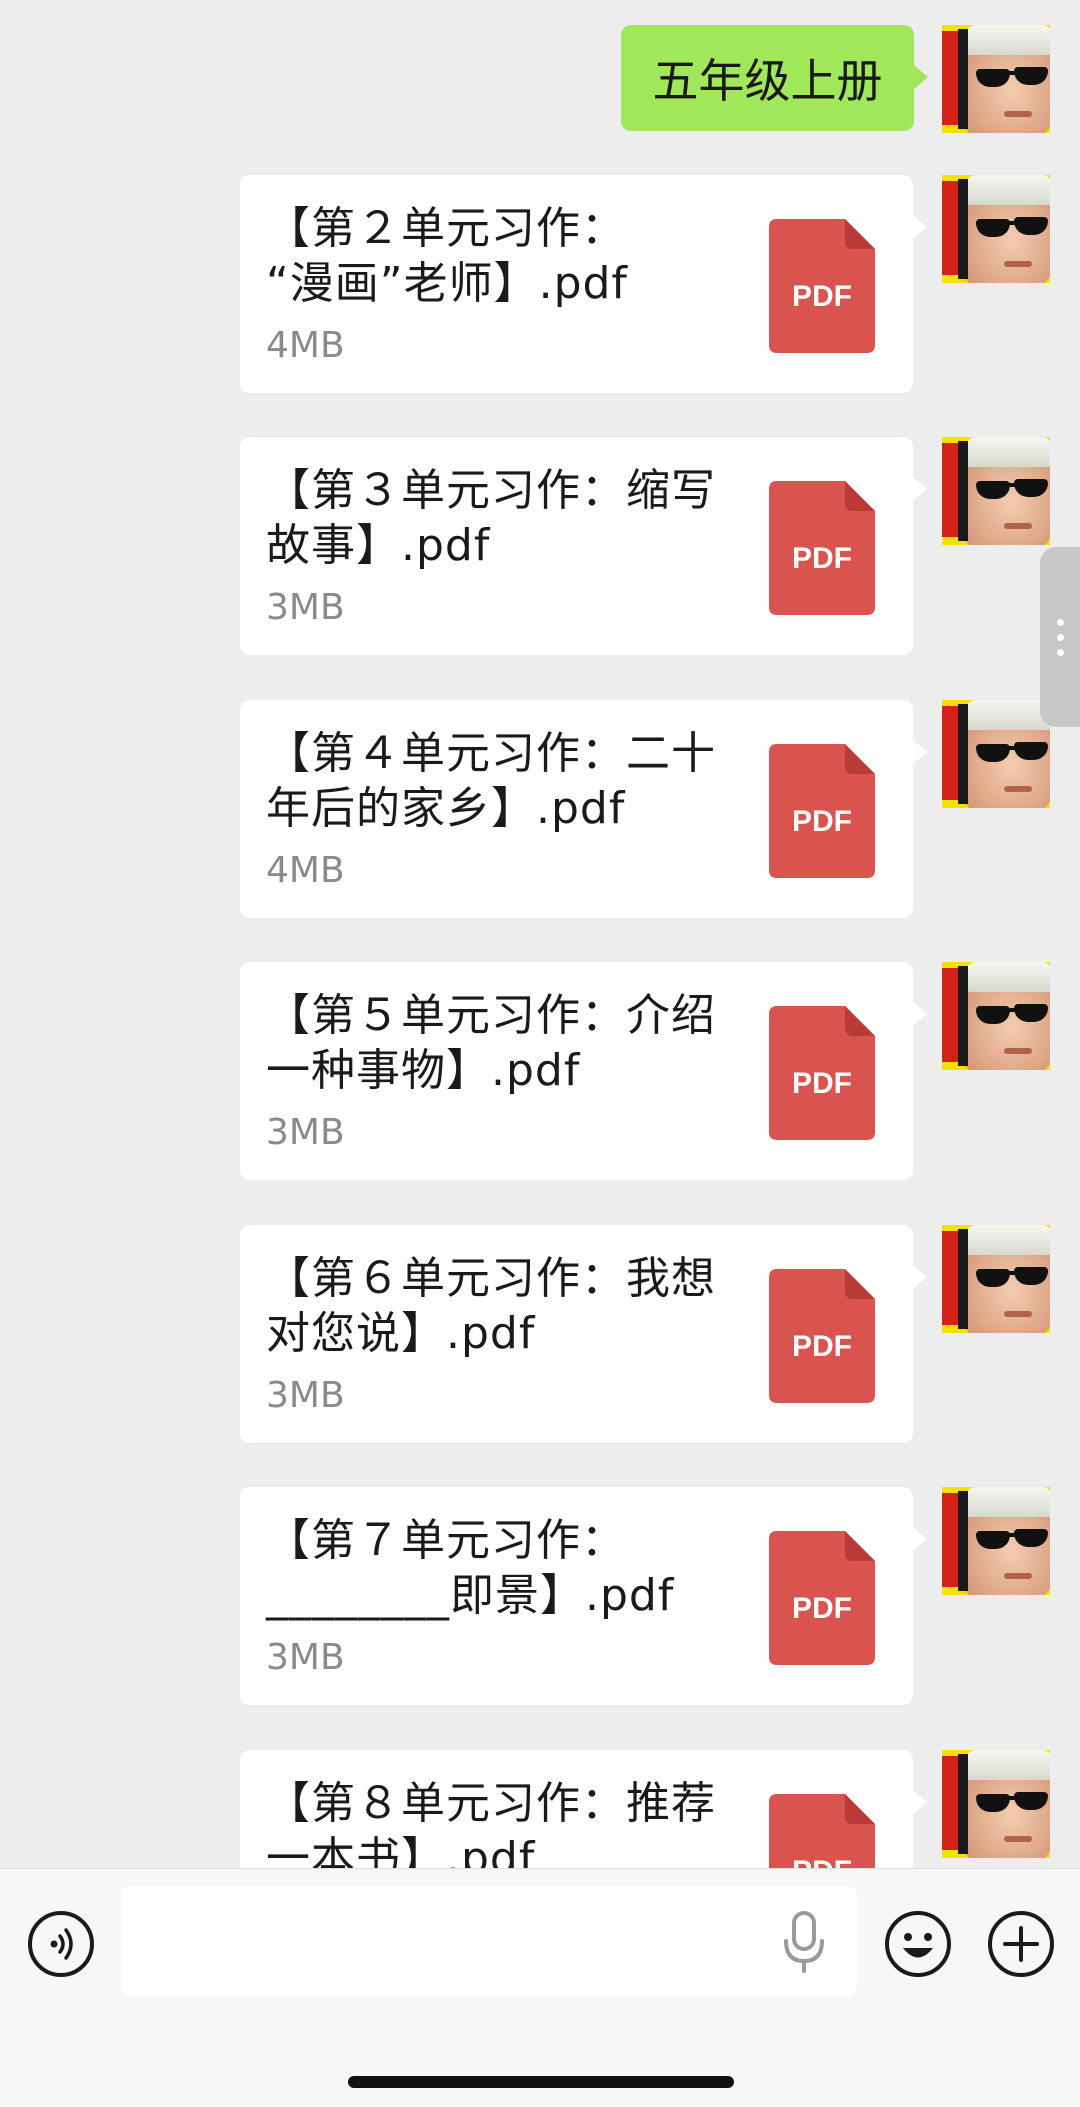 The height and width of the screenshot is (2107, 1080). I want to click on emoji-icon, so click(918, 1944).